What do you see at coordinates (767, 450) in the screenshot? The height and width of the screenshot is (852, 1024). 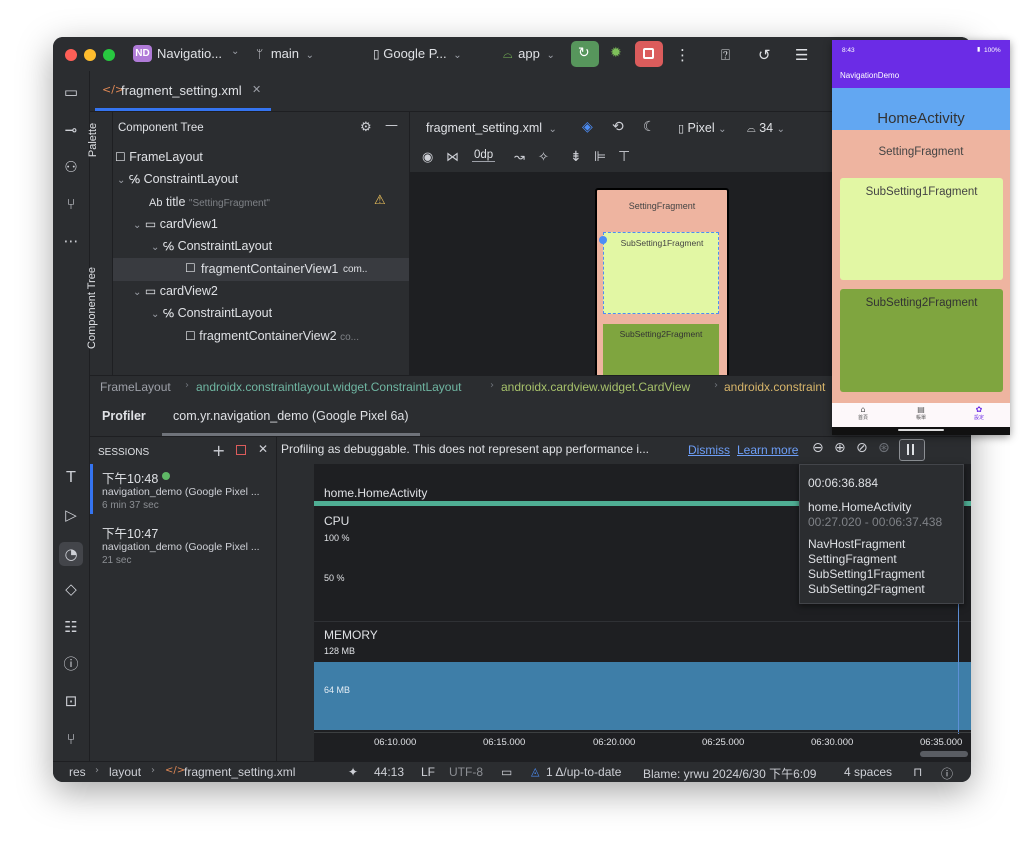 I see `learn-more-link: Learn more` at bounding box center [767, 450].